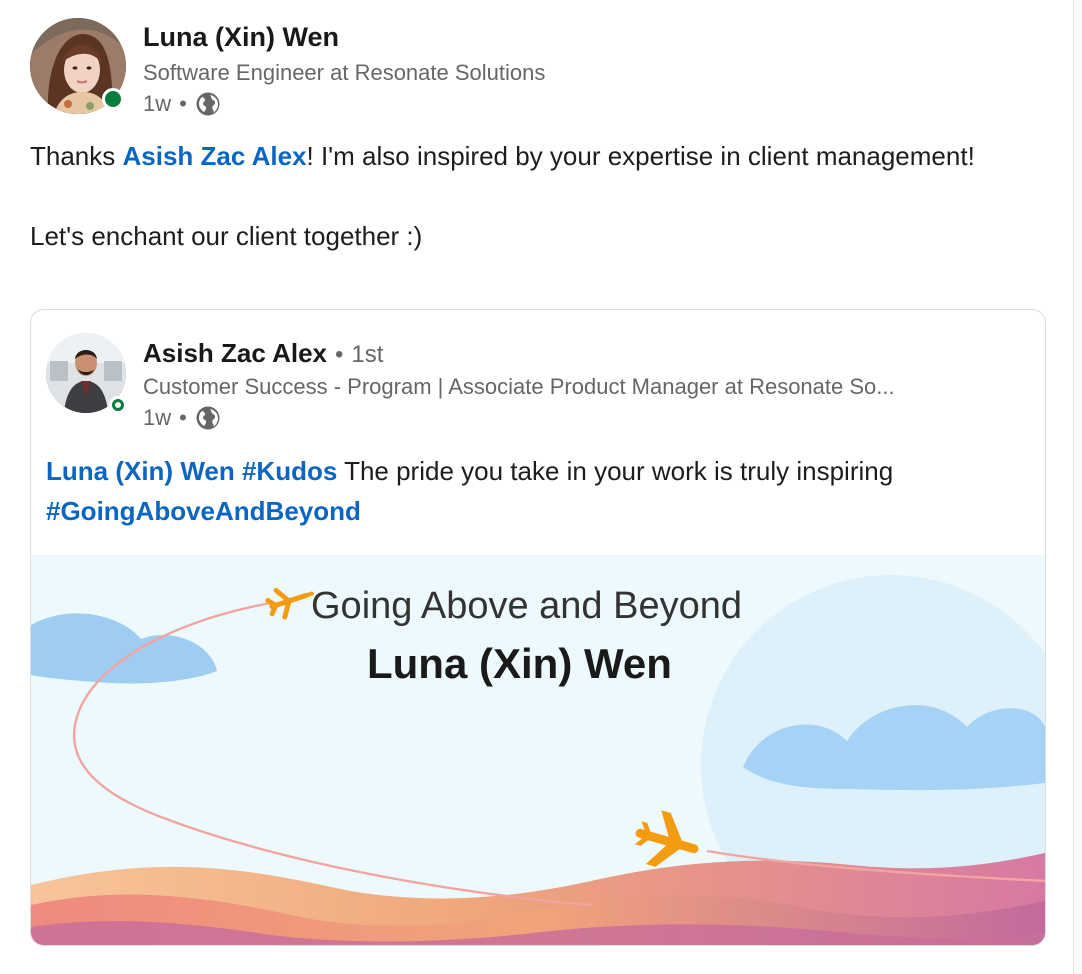 The height and width of the screenshot is (974, 1082). What do you see at coordinates (226, 236) in the screenshot?
I see `post-body-paragraph-2: Let's enchant our client together :)` at bounding box center [226, 236].